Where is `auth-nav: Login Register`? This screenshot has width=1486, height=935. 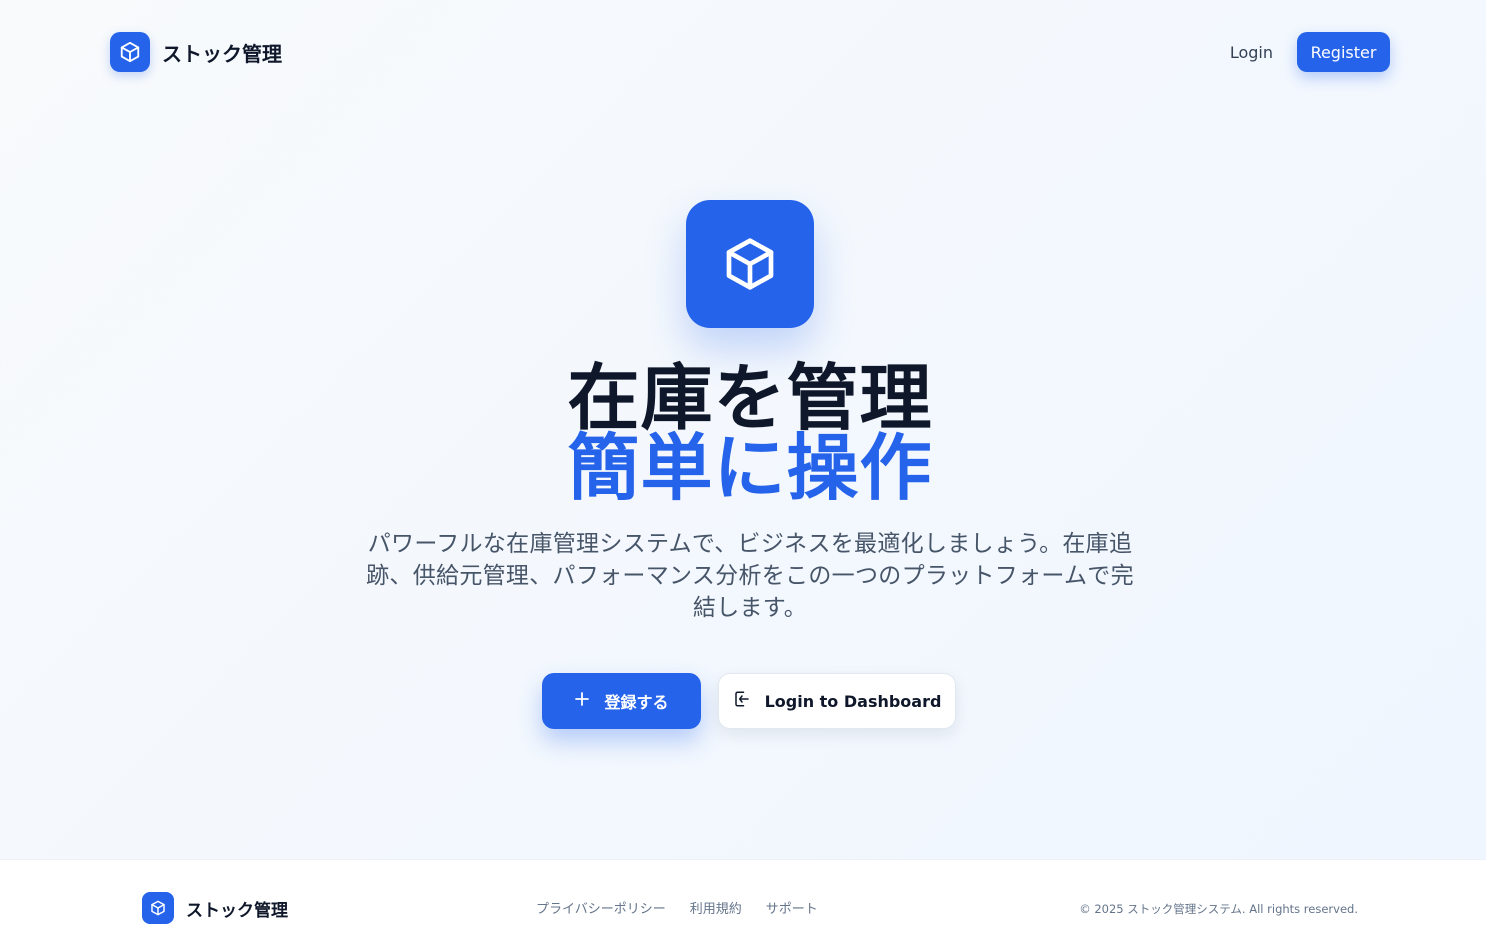
auth-nav: Login Register is located at coordinates (1306, 52).